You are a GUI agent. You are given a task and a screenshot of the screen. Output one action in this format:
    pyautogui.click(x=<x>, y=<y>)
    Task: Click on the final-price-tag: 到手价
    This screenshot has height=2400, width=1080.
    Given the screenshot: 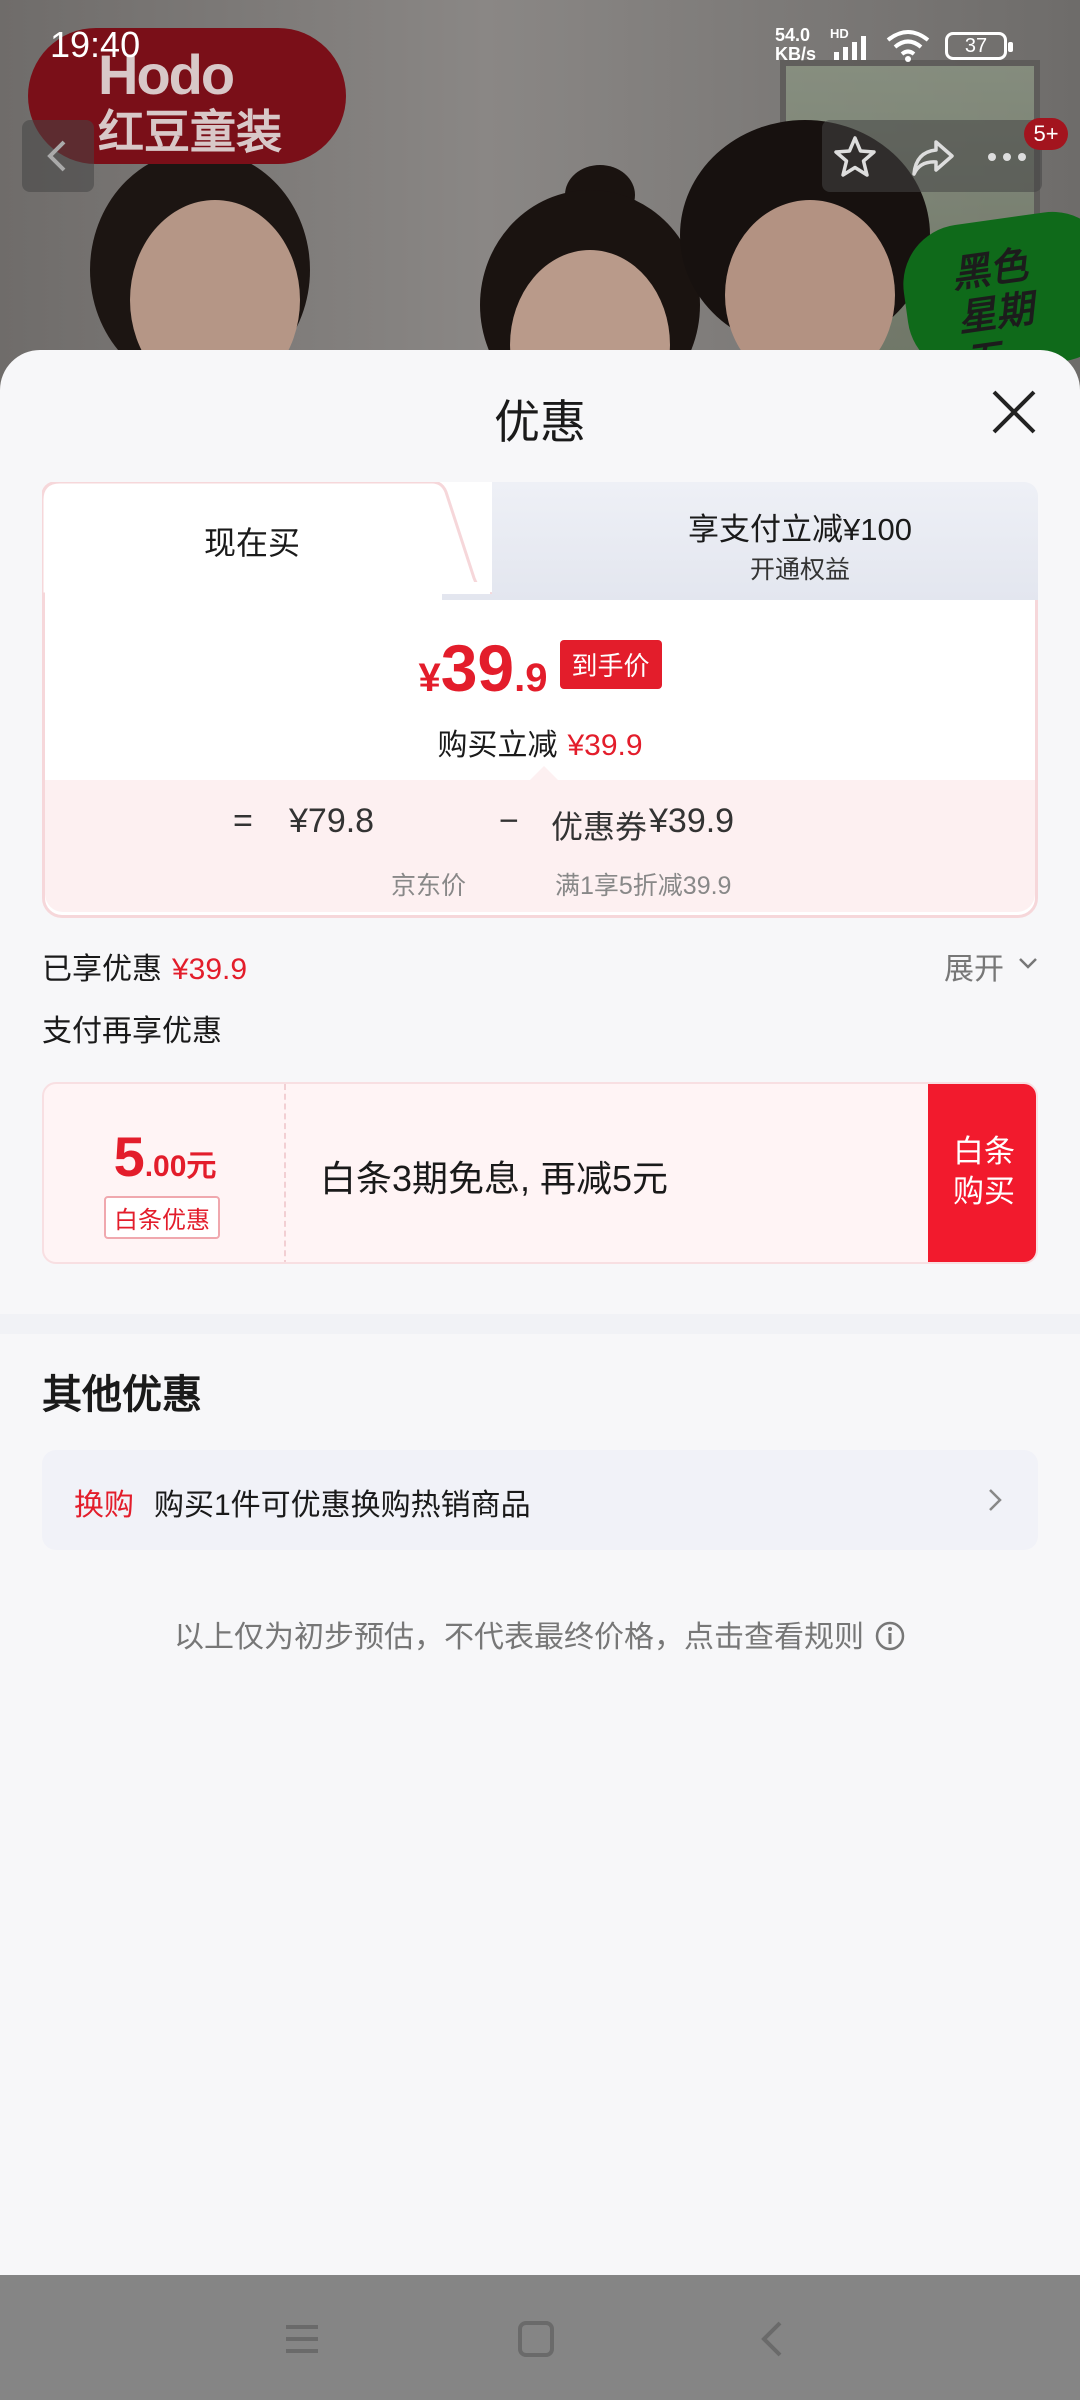 What is the action you would take?
    pyautogui.click(x=610, y=664)
    